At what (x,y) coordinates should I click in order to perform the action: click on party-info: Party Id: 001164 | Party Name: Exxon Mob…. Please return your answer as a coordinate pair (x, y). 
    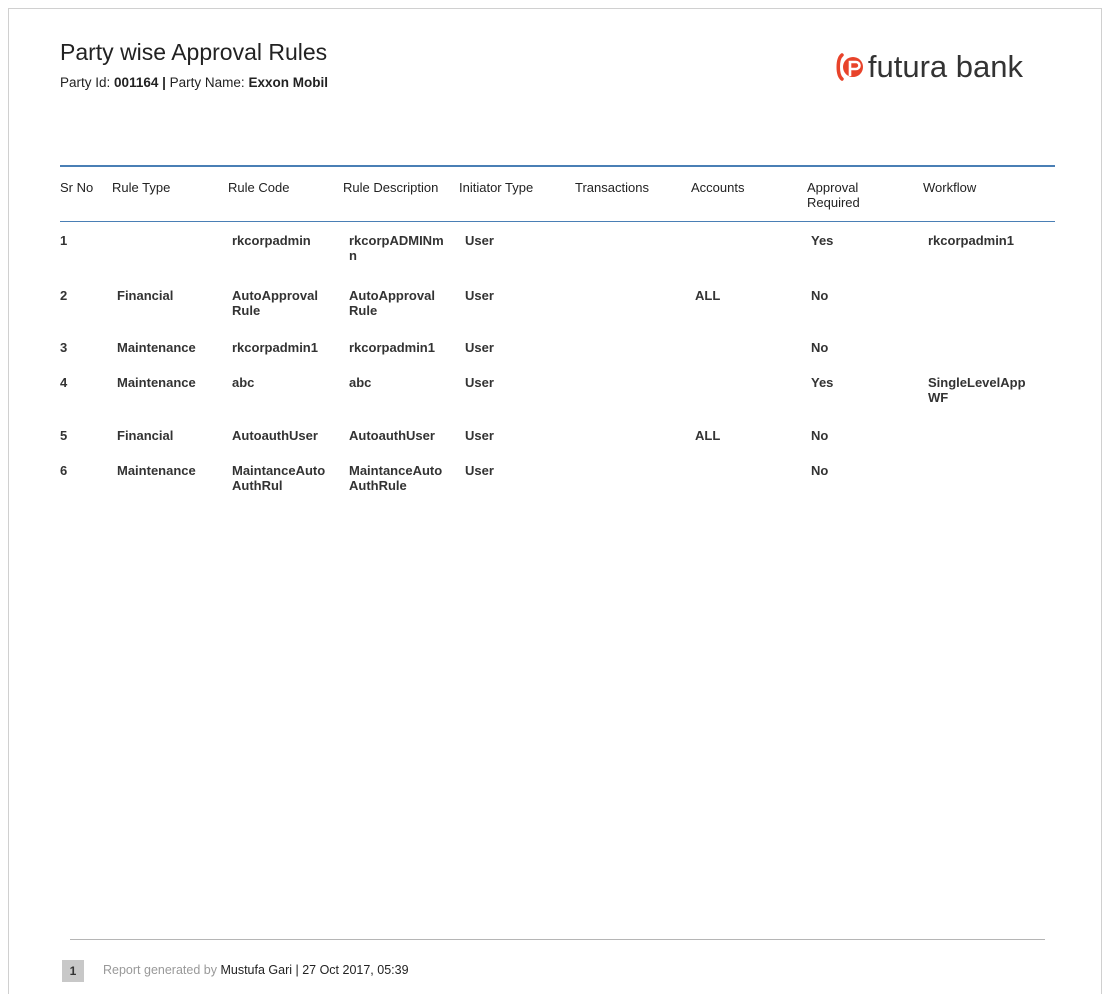
    Looking at the image, I should click on (194, 82).